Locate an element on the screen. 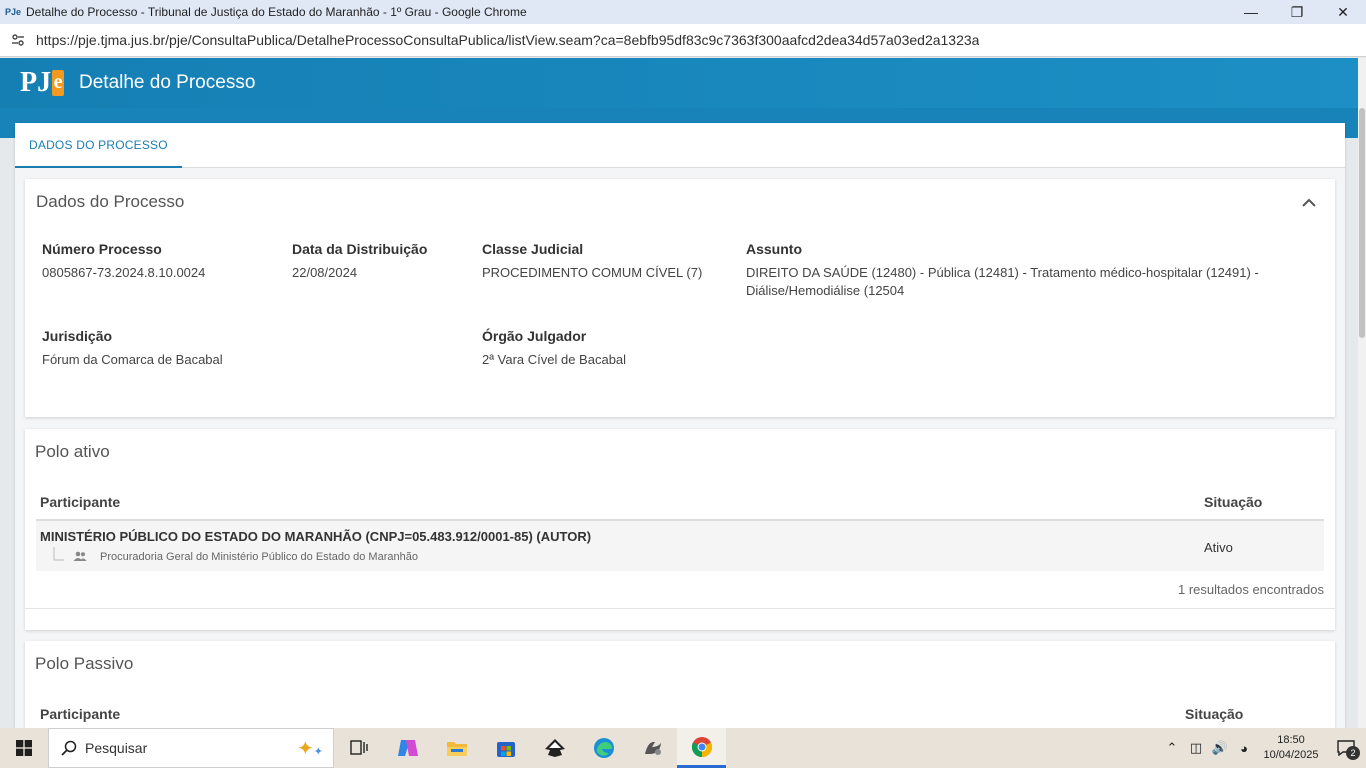 This screenshot has width=1366, height=768. polo-ativo-title: Polo ativo is located at coordinates (72, 451).